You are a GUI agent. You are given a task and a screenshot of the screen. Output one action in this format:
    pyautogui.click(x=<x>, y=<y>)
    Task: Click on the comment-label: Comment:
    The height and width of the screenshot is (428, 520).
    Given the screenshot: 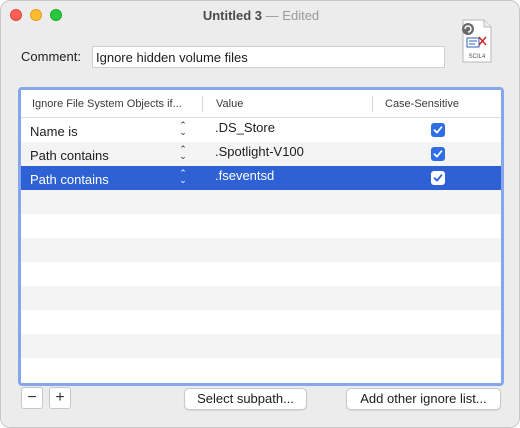 What is the action you would take?
    pyautogui.click(x=51, y=56)
    